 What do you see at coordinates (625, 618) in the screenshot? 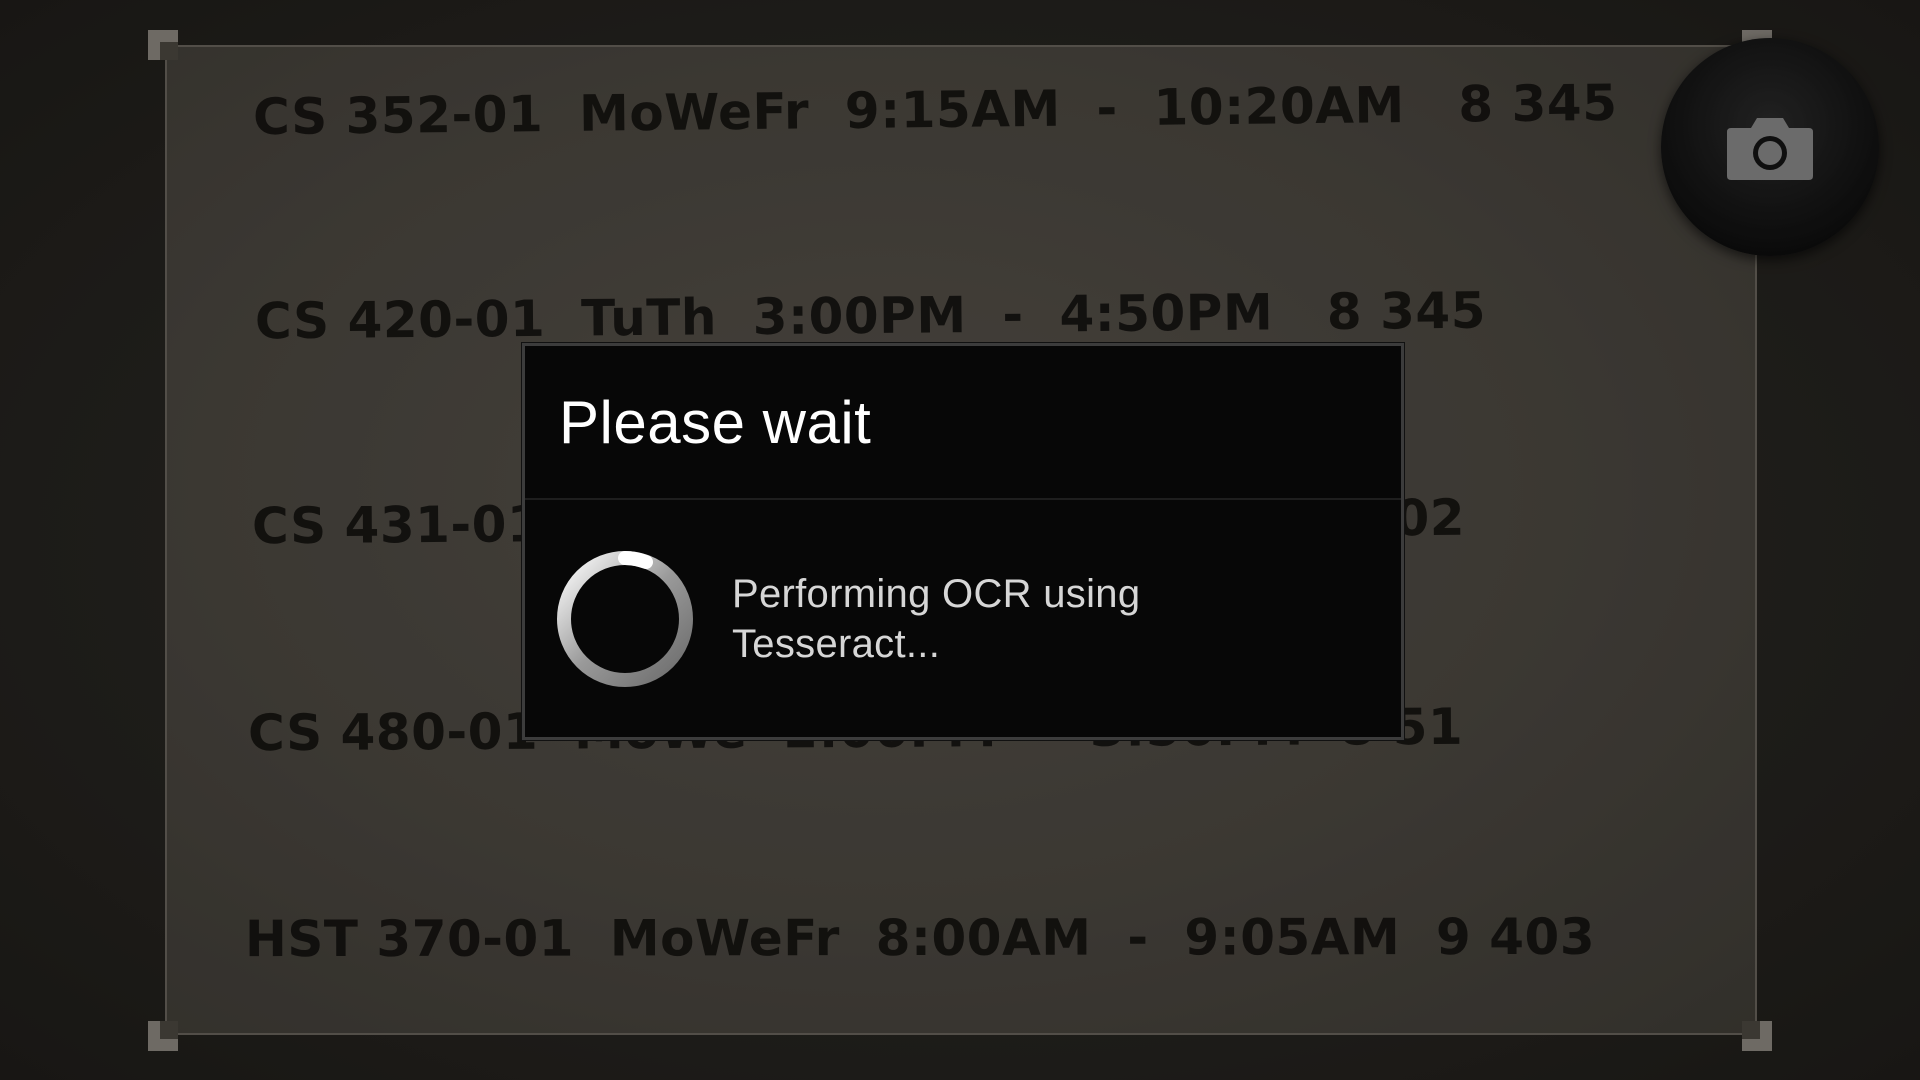
I see `progress-spinner-icon` at bounding box center [625, 618].